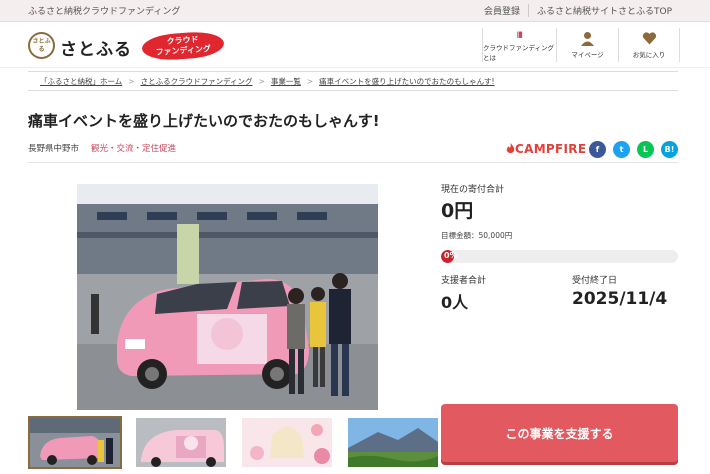 The height and width of the screenshot is (474, 710). I want to click on project-meta: 長野県中野市 観光・交流・定住促進, so click(102, 148).